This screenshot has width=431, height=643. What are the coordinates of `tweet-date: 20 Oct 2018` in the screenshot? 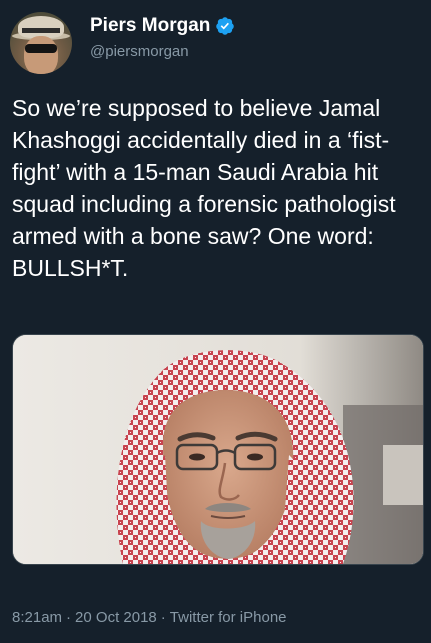 It's located at (116, 617).